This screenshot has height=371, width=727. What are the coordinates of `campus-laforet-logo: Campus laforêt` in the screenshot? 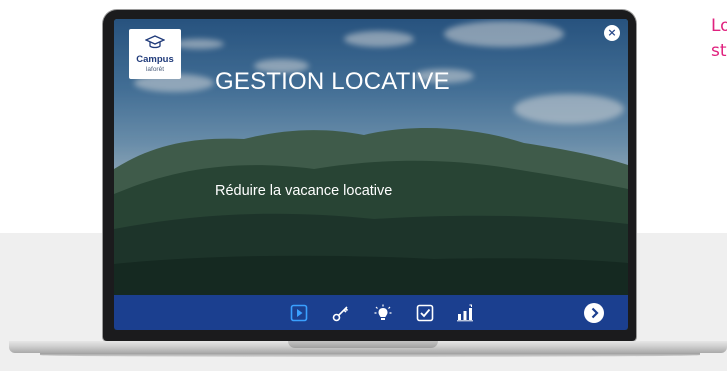 It's located at (155, 54).